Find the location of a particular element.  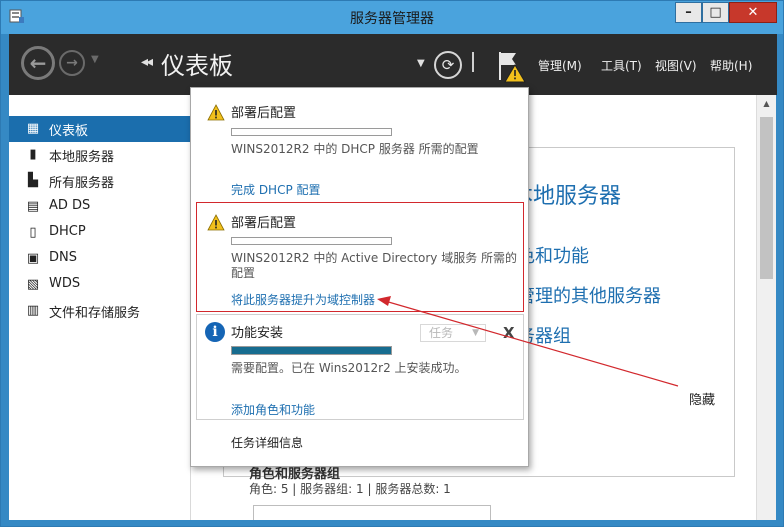

refresh-icon: ⟳ is located at coordinates (448, 65).